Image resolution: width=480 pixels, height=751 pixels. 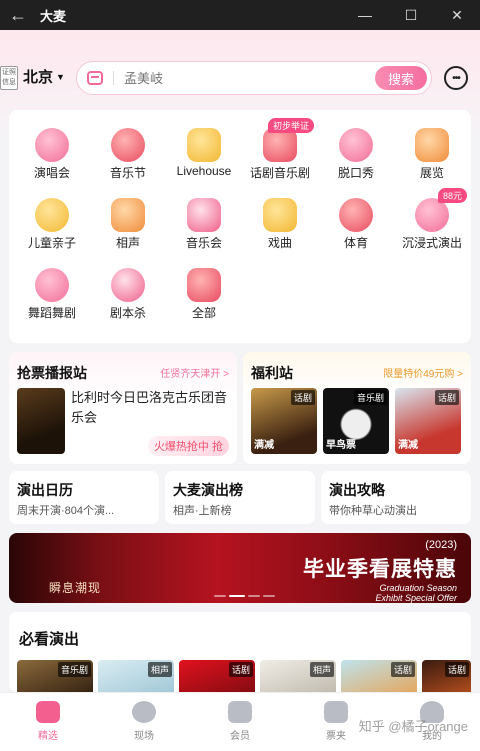 What do you see at coordinates (41, 421) in the screenshot?
I see `event-poster` at bounding box center [41, 421].